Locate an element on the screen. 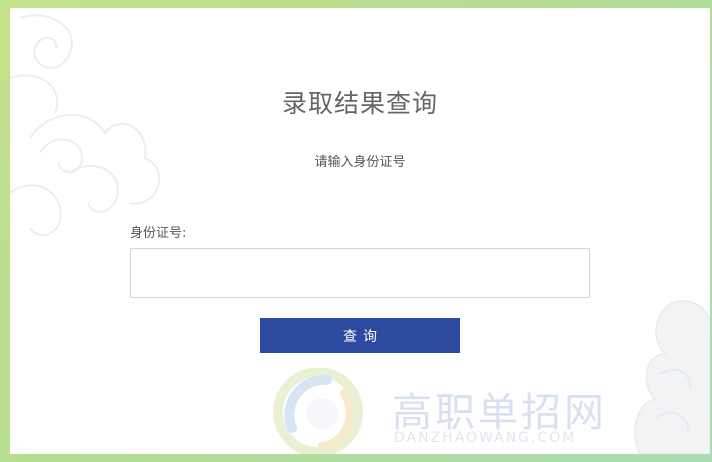 The height and width of the screenshot is (462, 712). cloud-pattern-left-icon is located at coordinates (85, 125).